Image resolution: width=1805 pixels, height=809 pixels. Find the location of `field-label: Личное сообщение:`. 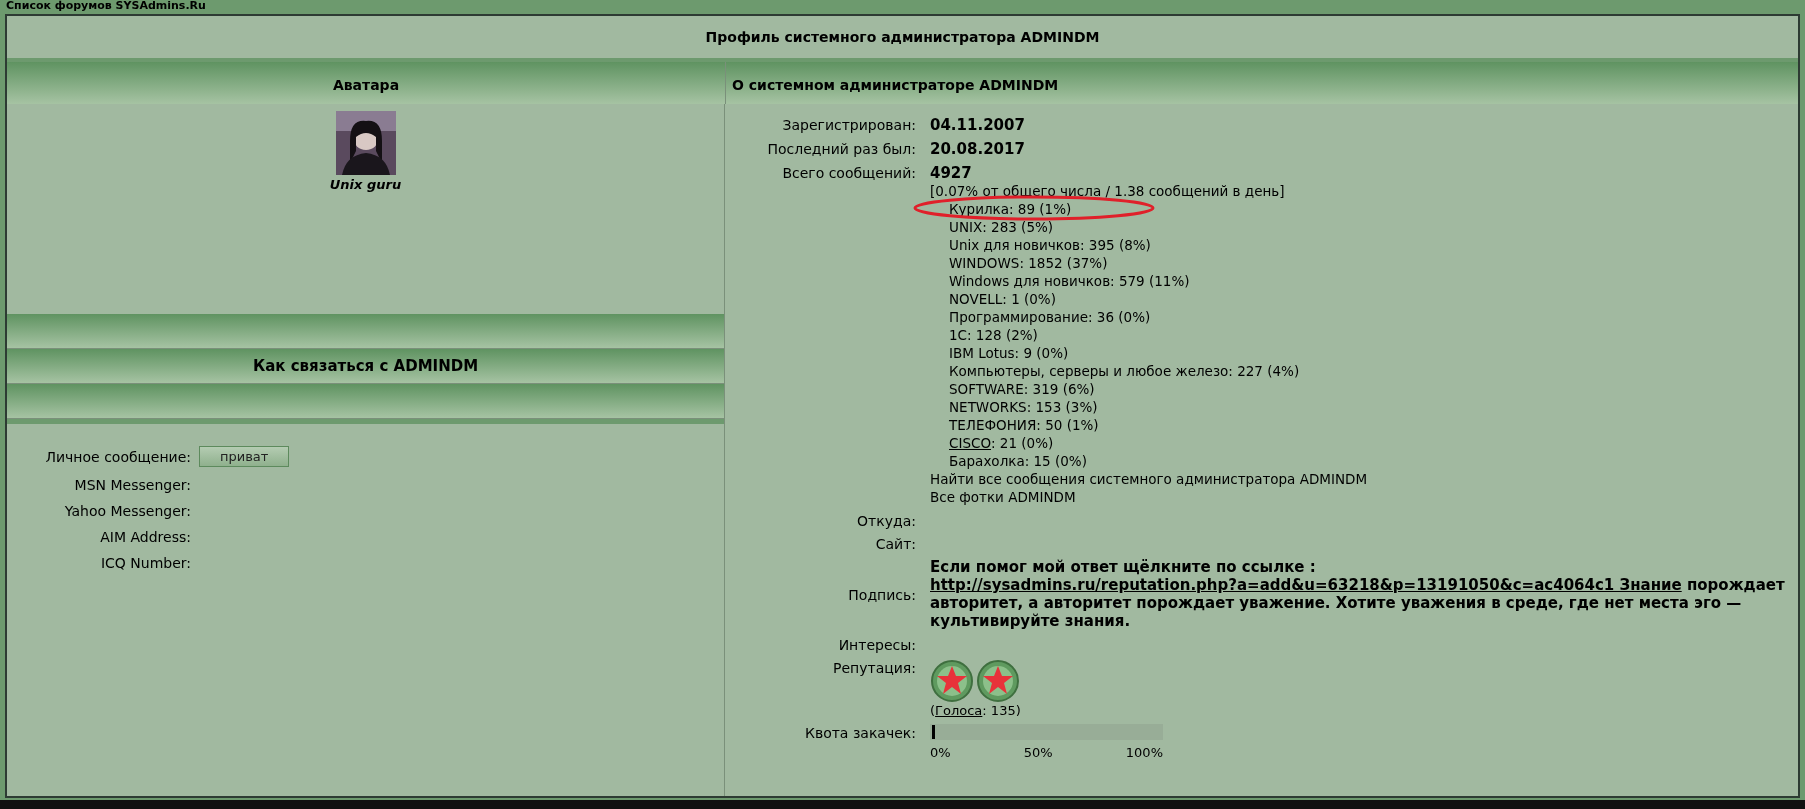

field-label: Личное сообщение: is located at coordinates (117, 456).